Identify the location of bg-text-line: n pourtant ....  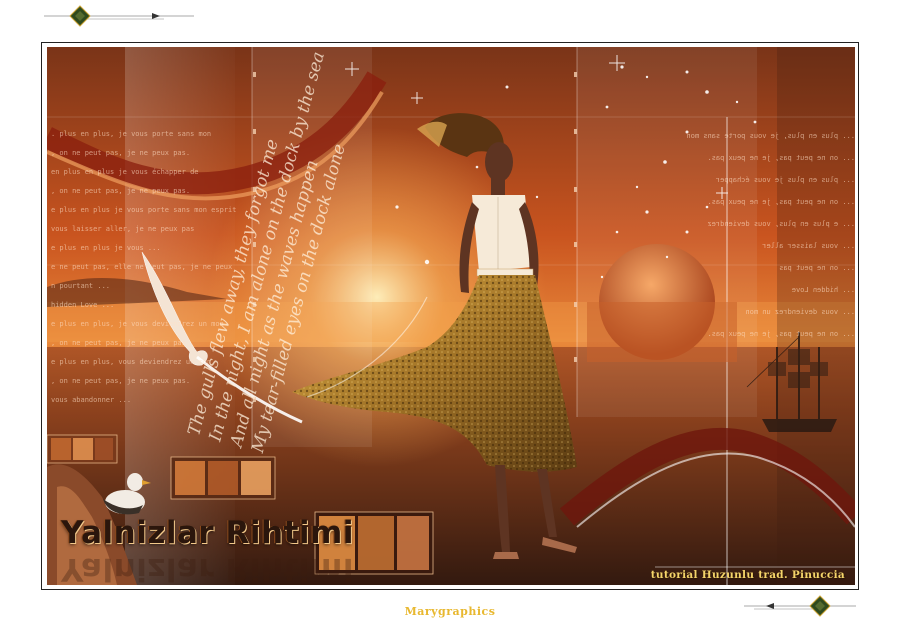
(81, 286).